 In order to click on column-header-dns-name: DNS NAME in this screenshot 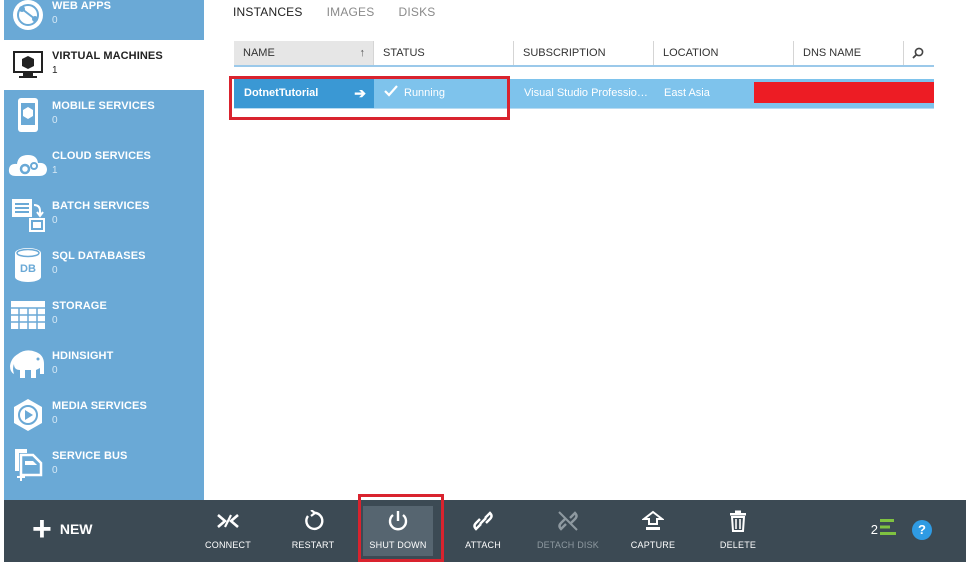, I will do `click(849, 53)`.